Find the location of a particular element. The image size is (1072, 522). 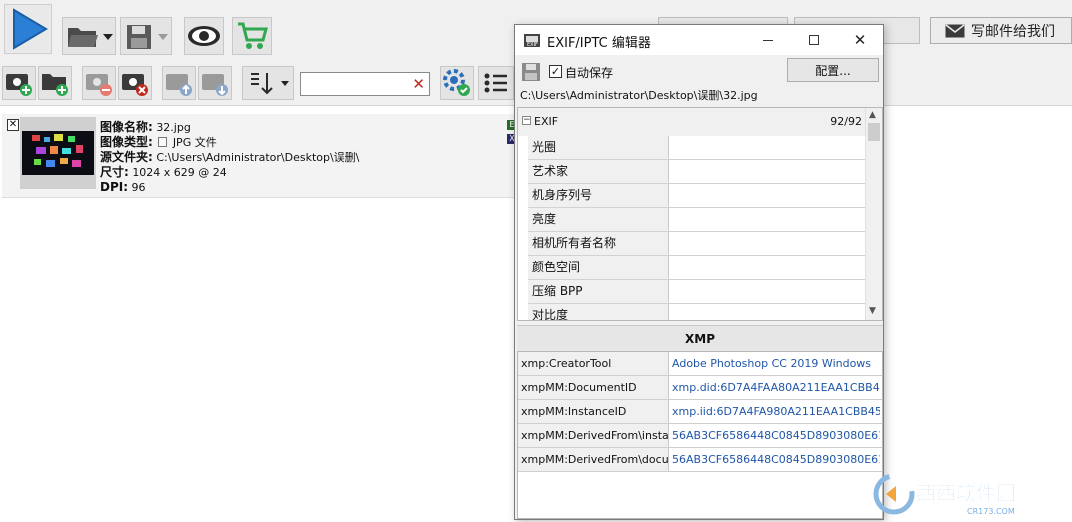

exif-row: 艺术家 is located at coordinates (696, 172).